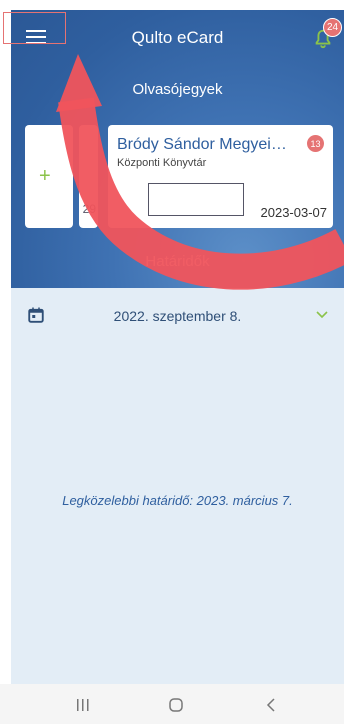 The height and width of the screenshot is (724, 344). I want to click on system-nav-bar, so click(172, 704).